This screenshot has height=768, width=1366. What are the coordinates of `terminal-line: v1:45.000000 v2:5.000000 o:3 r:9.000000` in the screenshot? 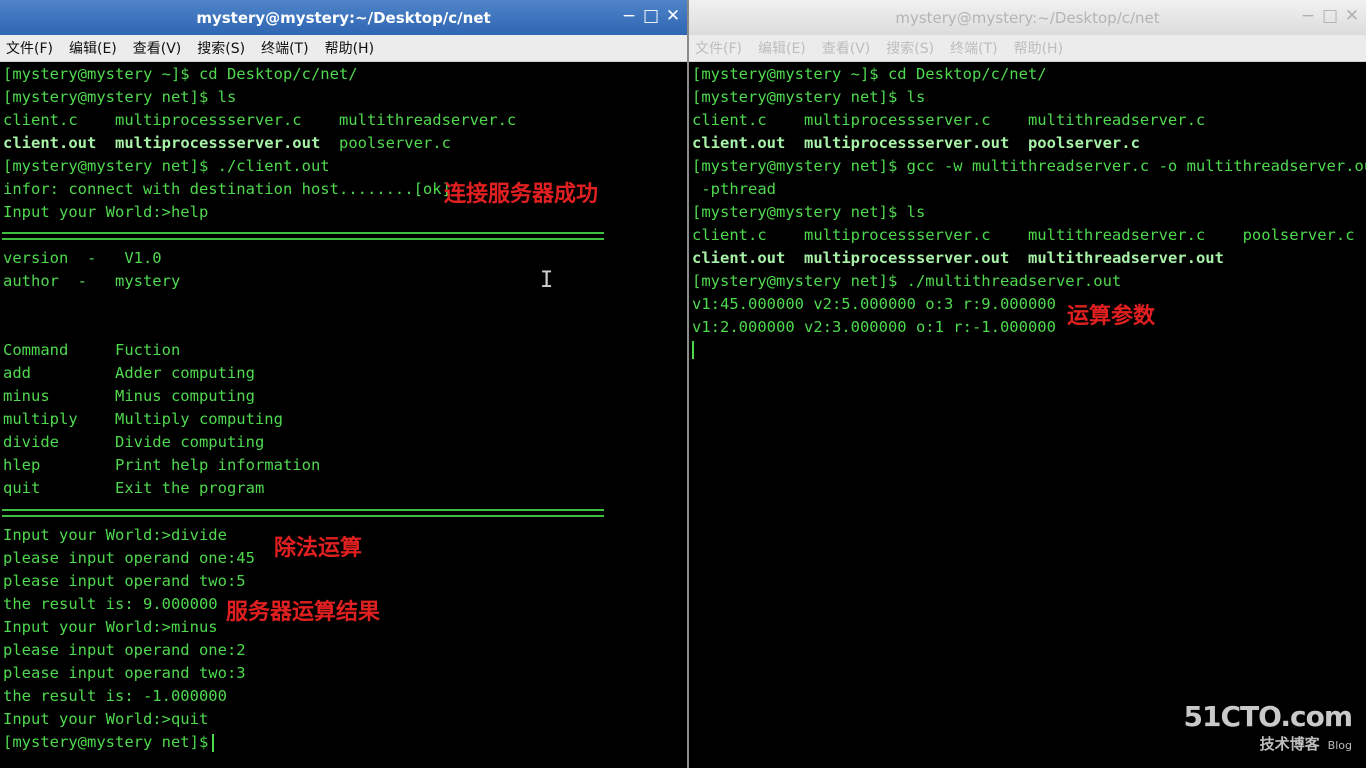 It's located at (874, 304).